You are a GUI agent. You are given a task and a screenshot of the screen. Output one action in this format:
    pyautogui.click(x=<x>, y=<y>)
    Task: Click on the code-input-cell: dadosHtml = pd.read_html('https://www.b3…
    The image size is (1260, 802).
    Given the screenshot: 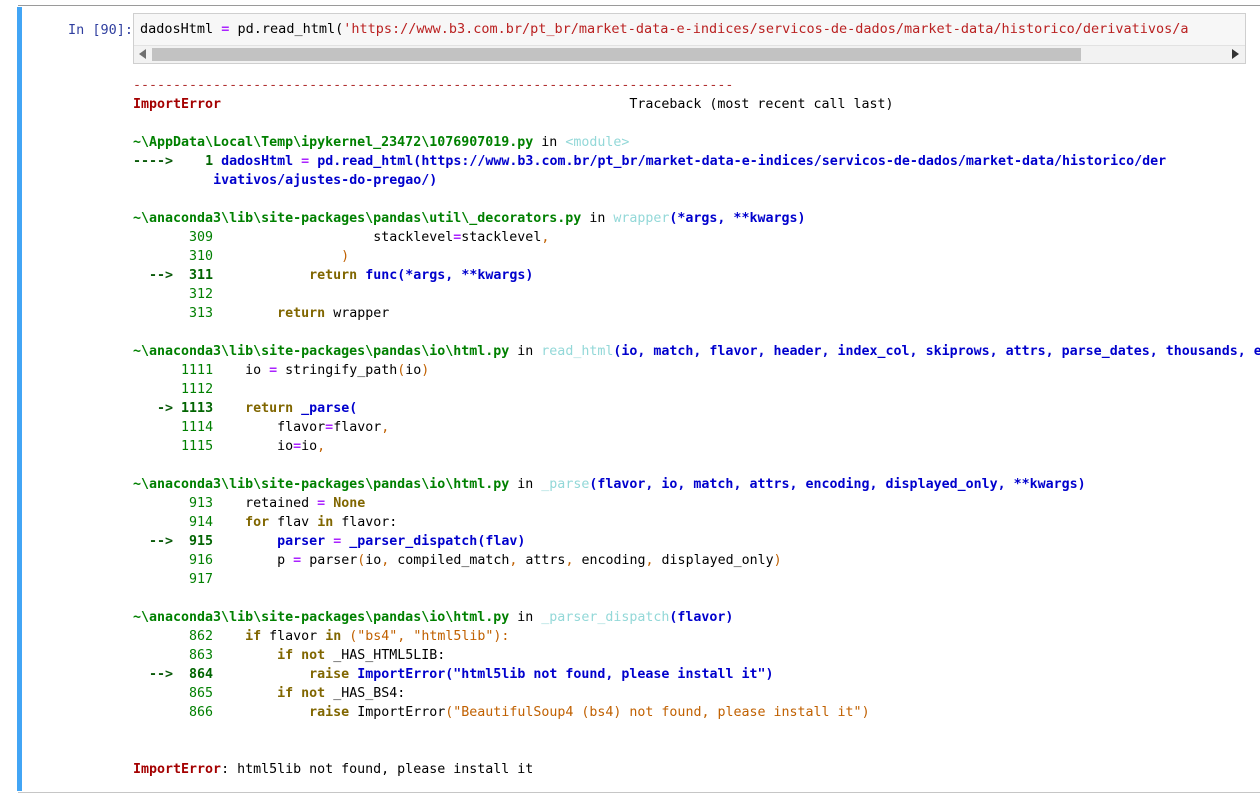 What is the action you would take?
    pyautogui.click(x=689, y=38)
    